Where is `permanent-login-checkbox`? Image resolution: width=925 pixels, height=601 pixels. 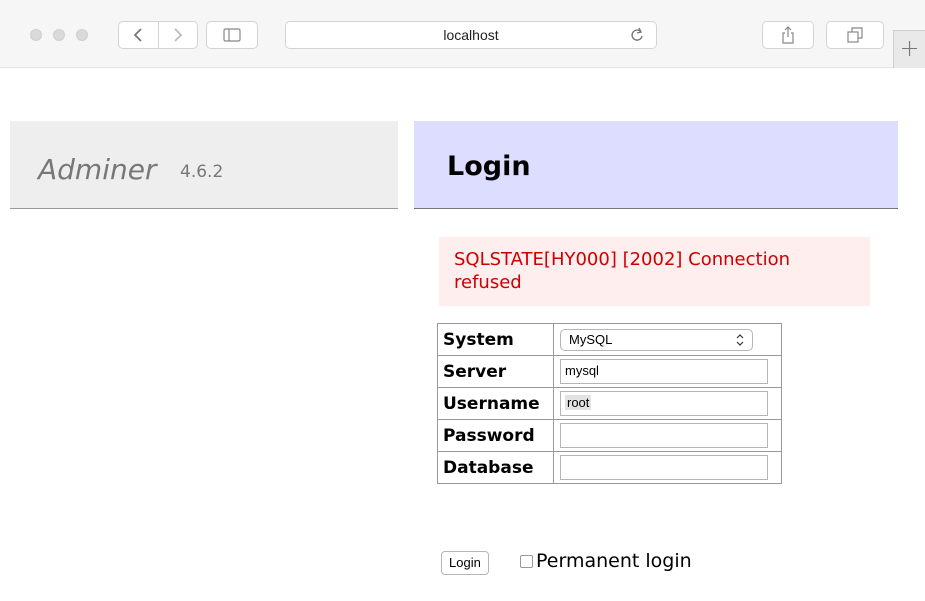 permanent-login-checkbox is located at coordinates (526, 561).